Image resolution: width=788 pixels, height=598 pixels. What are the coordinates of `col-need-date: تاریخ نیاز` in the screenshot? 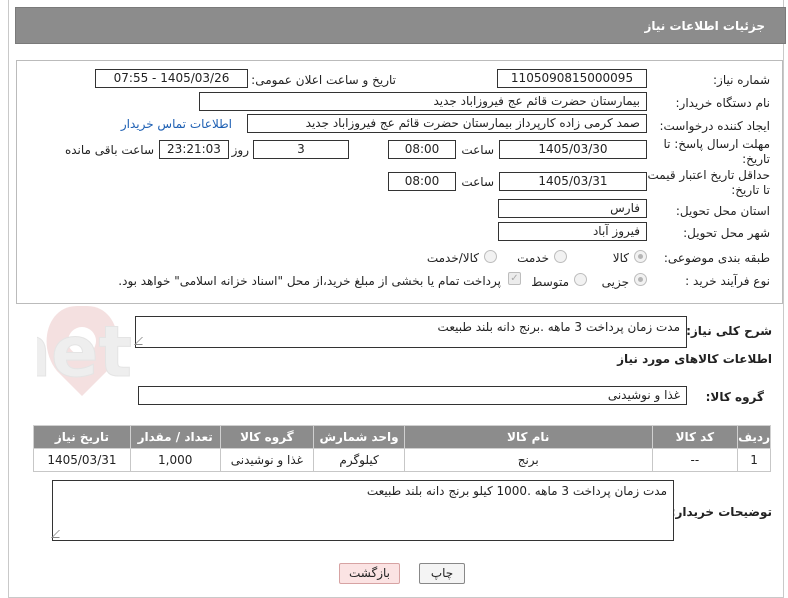 It's located at (82, 437).